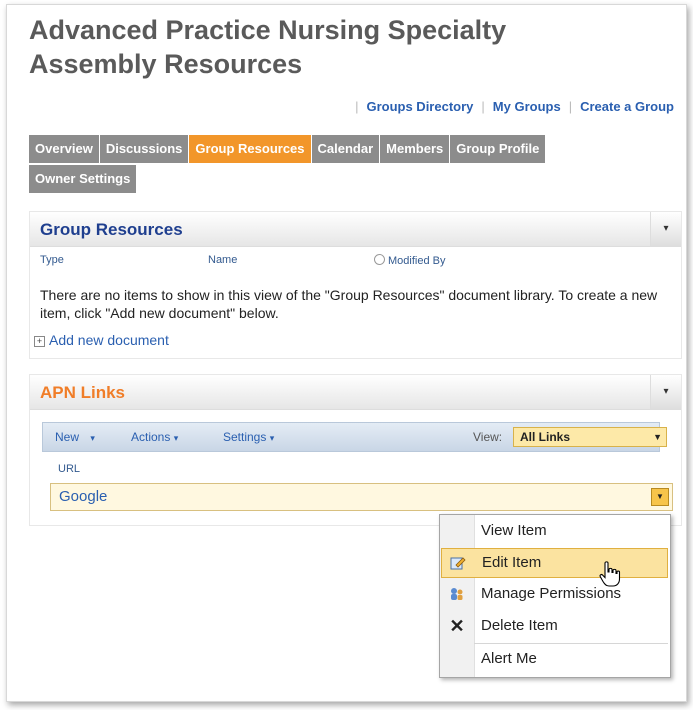 The width and height of the screenshot is (693, 710). Describe the element at coordinates (245, 437) in the screenshot. I see `settings-menu-label: Settings` at that location.